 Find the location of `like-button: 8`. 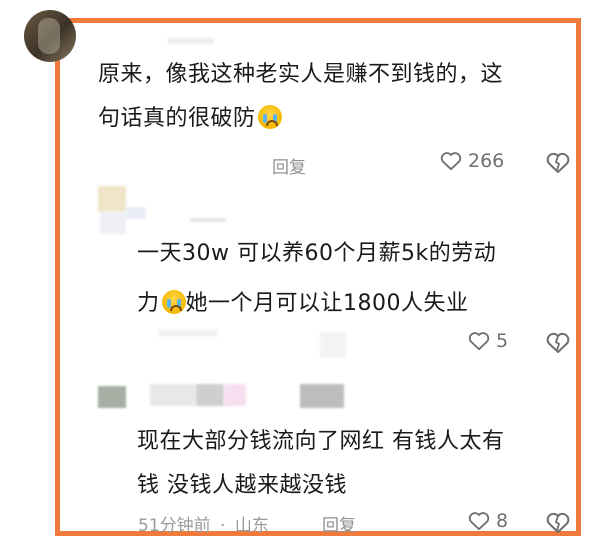

like-button: 8 is located at coordinates (488, 521).